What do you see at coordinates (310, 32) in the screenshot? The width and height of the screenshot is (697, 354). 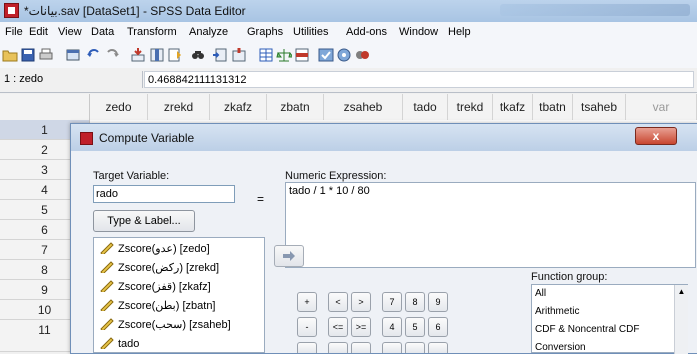 I see `menu-utilities: Utilities` at bounding box center [310, 32].